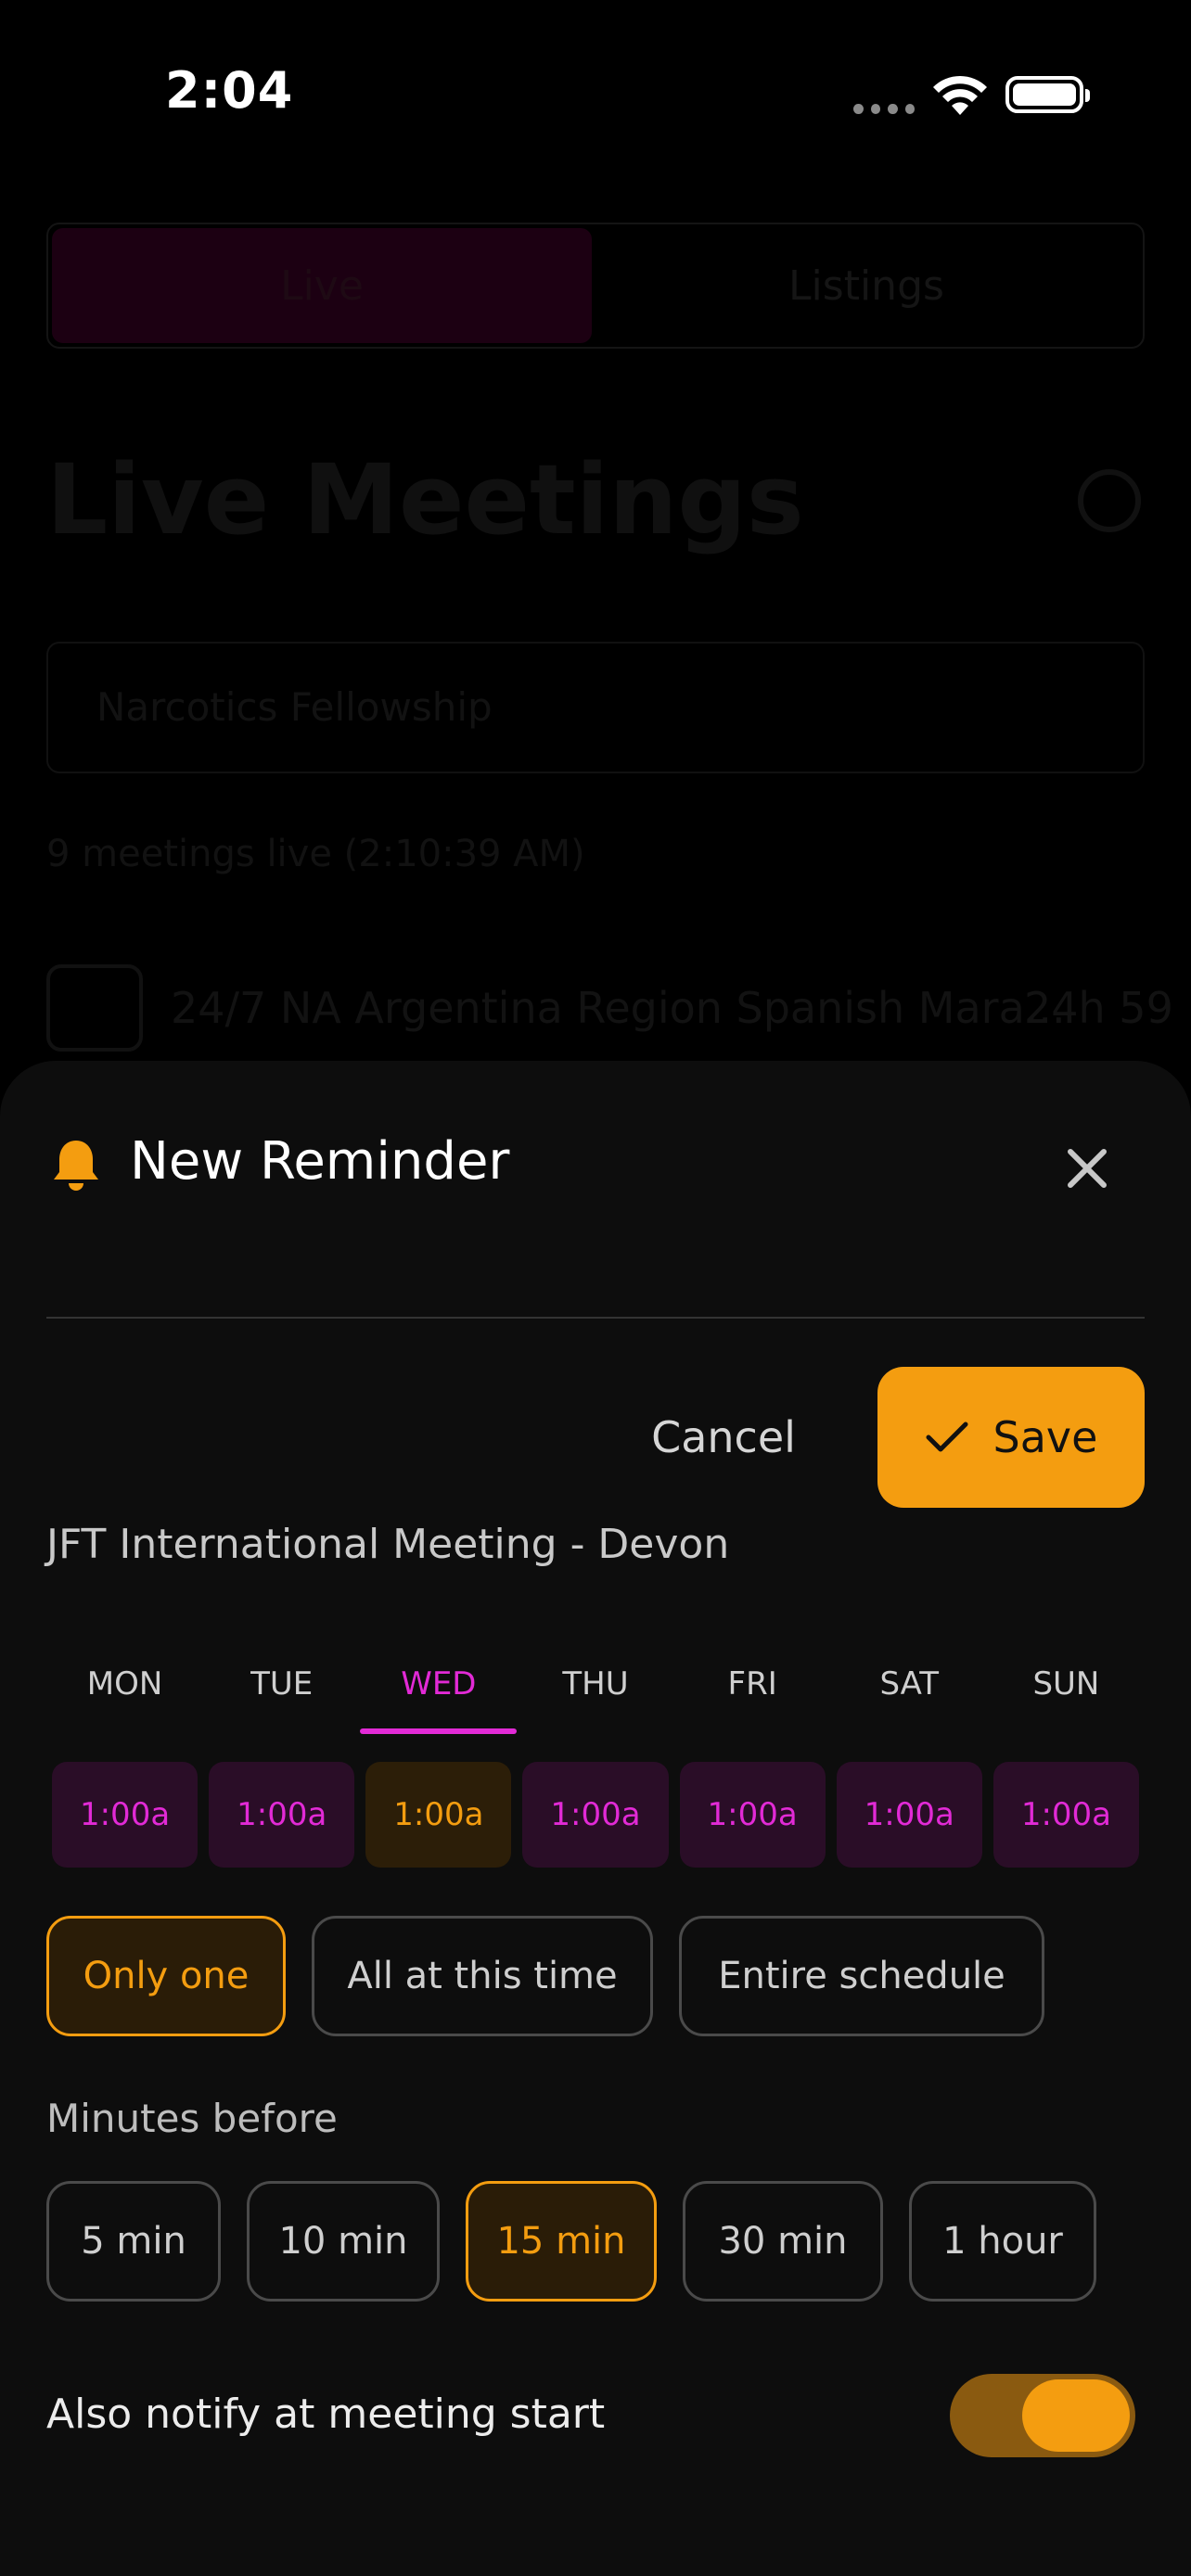 The image size is (1191, 2576). Describe the element at coordinates (388, 1545) in the screenshot. I see `meeting-name: JFT International Meeting - Devon` at that location.